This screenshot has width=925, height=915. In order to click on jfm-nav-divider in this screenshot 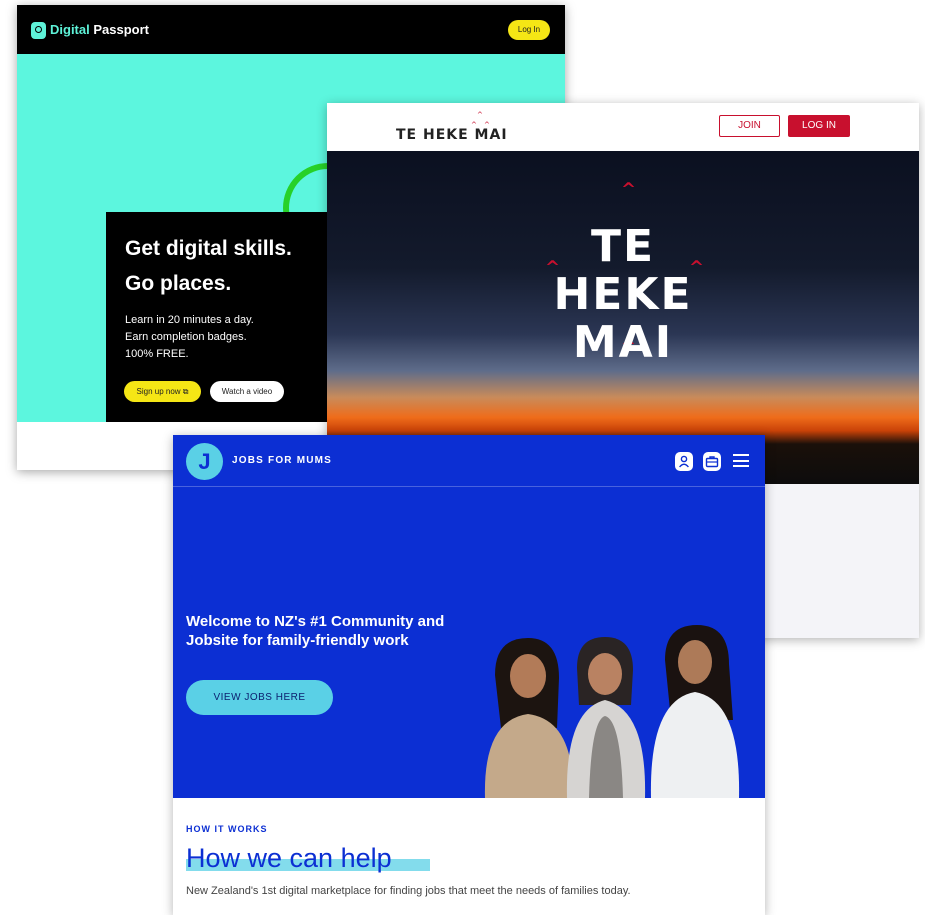, I will do `click(469, 486)`.